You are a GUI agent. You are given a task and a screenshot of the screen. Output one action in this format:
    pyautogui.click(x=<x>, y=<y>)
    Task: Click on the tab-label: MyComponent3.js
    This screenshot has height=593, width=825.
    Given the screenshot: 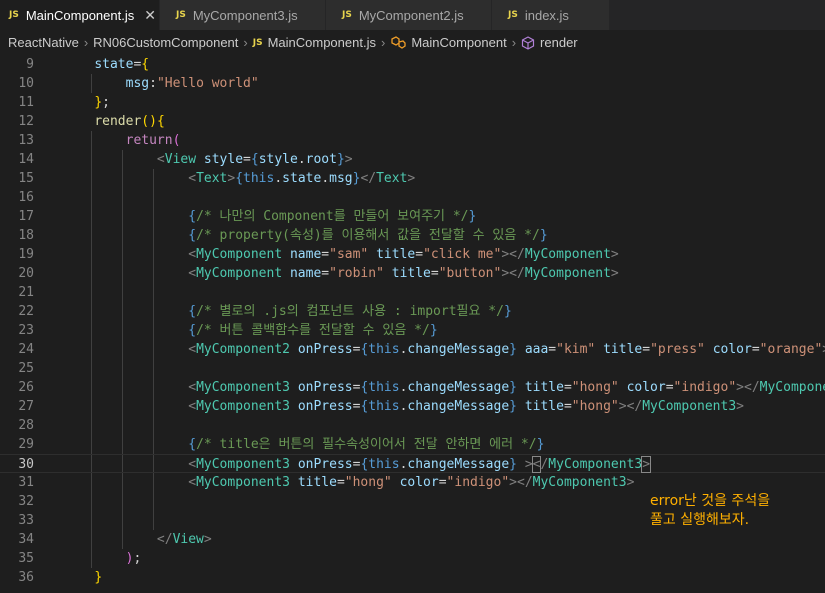 What is the action you would take?
    pyautogui.click(x=245, y=15)
    